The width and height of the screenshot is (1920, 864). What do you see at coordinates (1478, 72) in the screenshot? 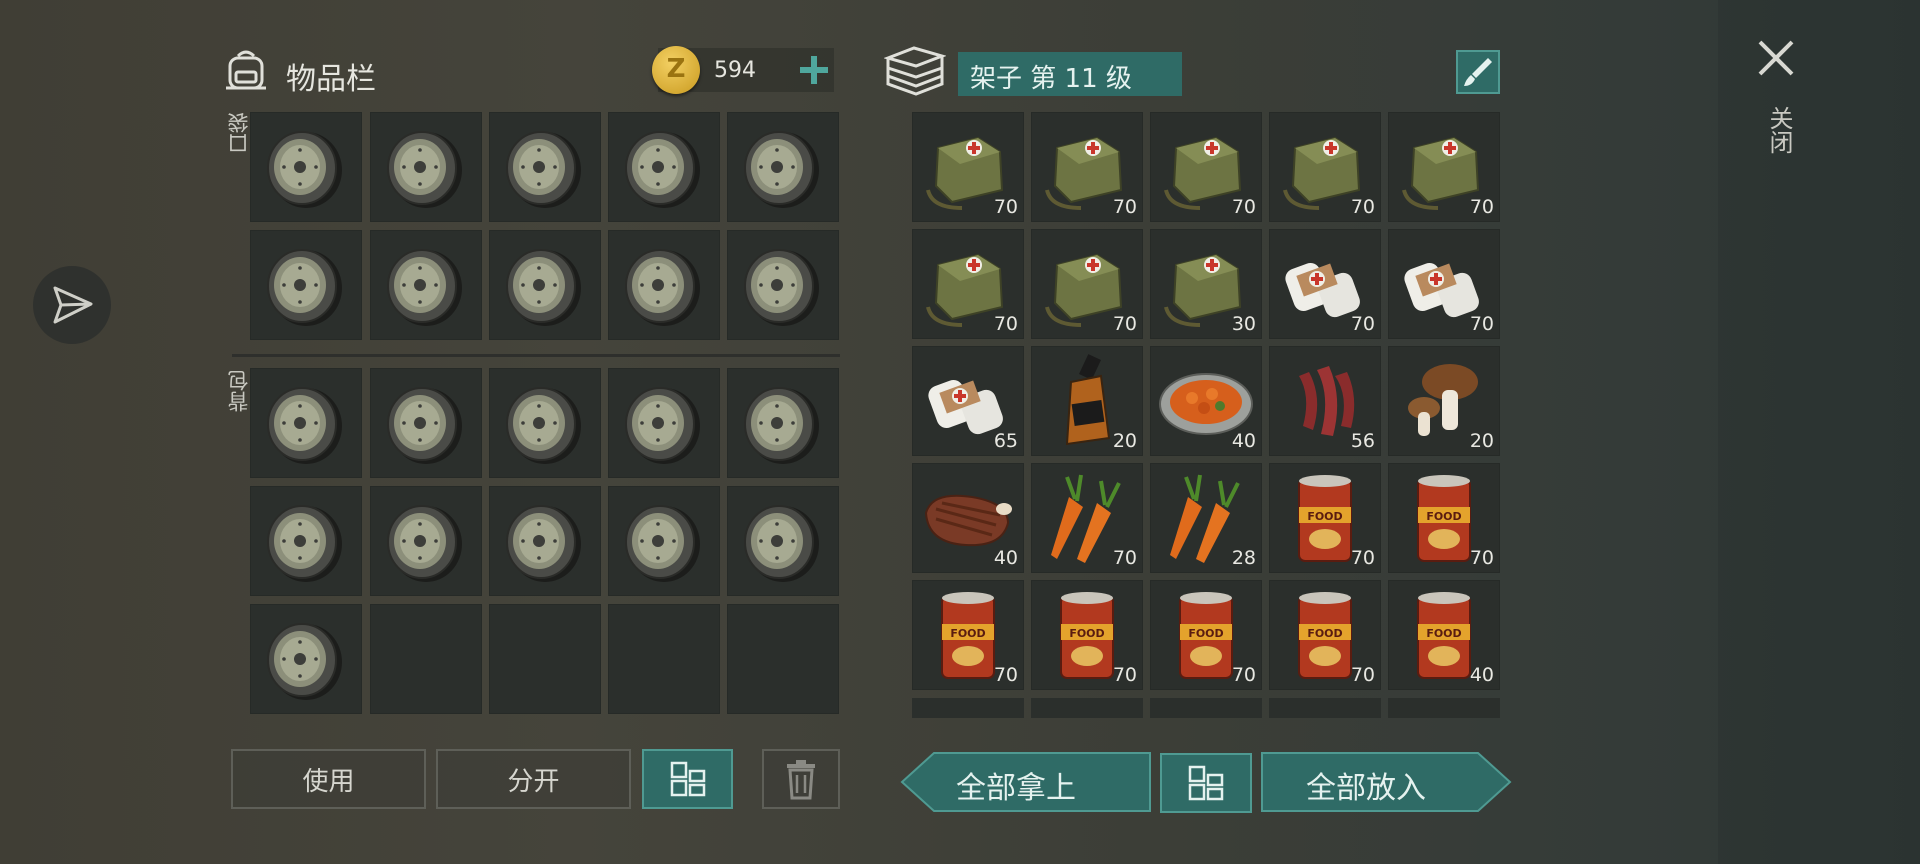
I see `edit-container-button` at bounding box center [1478, 72].